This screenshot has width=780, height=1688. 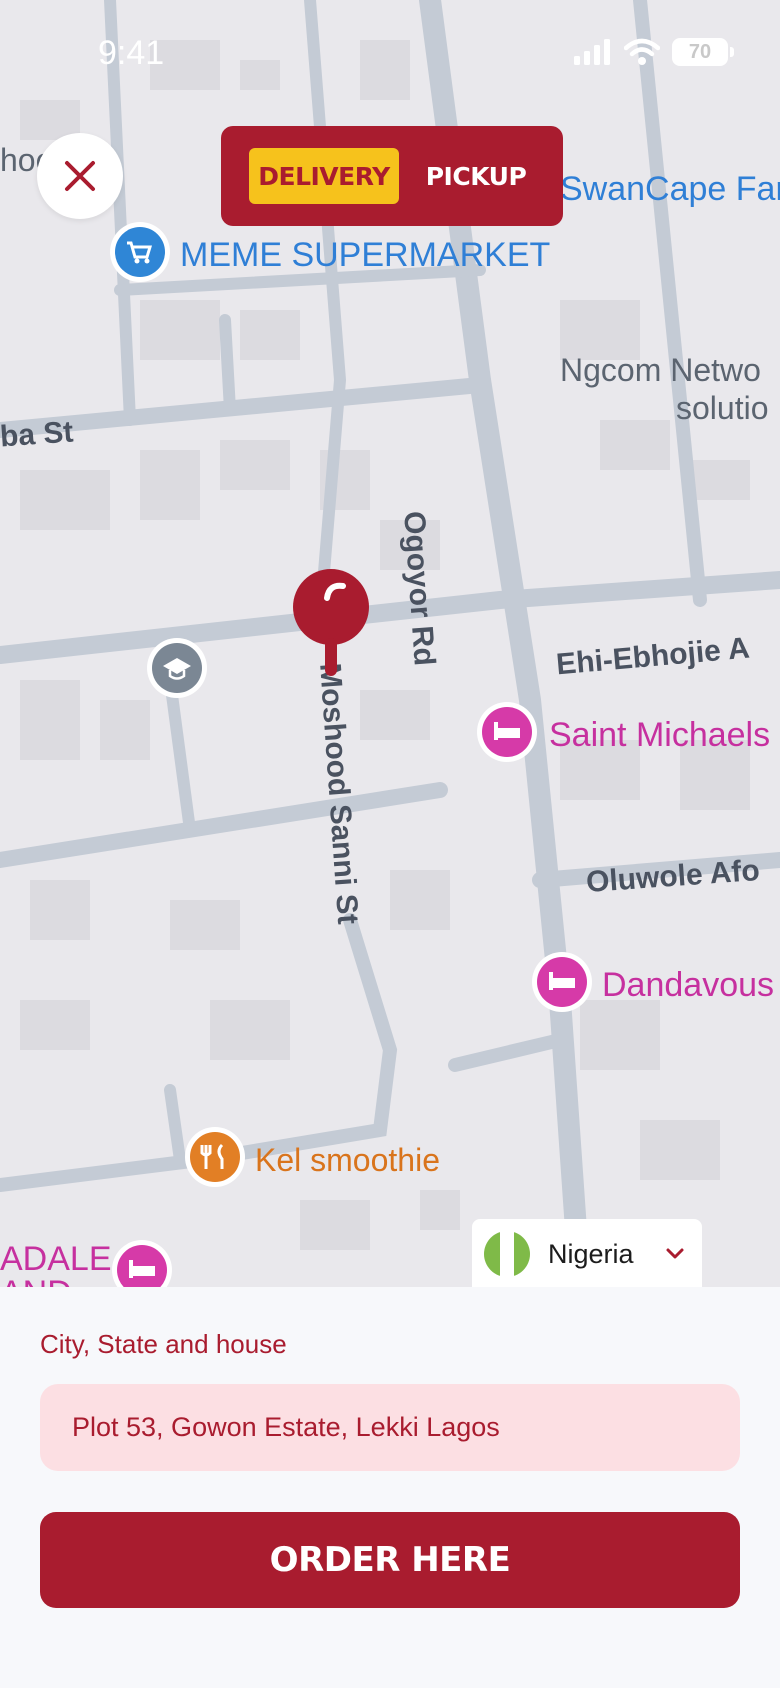 I want to click on map-label-dandavous: Dandavous, so click(x=688, y=985).